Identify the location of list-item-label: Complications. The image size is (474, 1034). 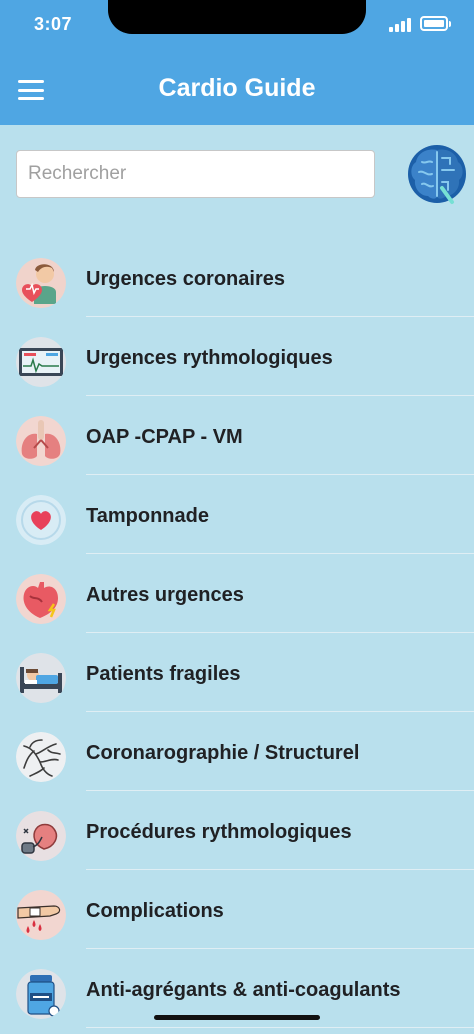
(155, 911).